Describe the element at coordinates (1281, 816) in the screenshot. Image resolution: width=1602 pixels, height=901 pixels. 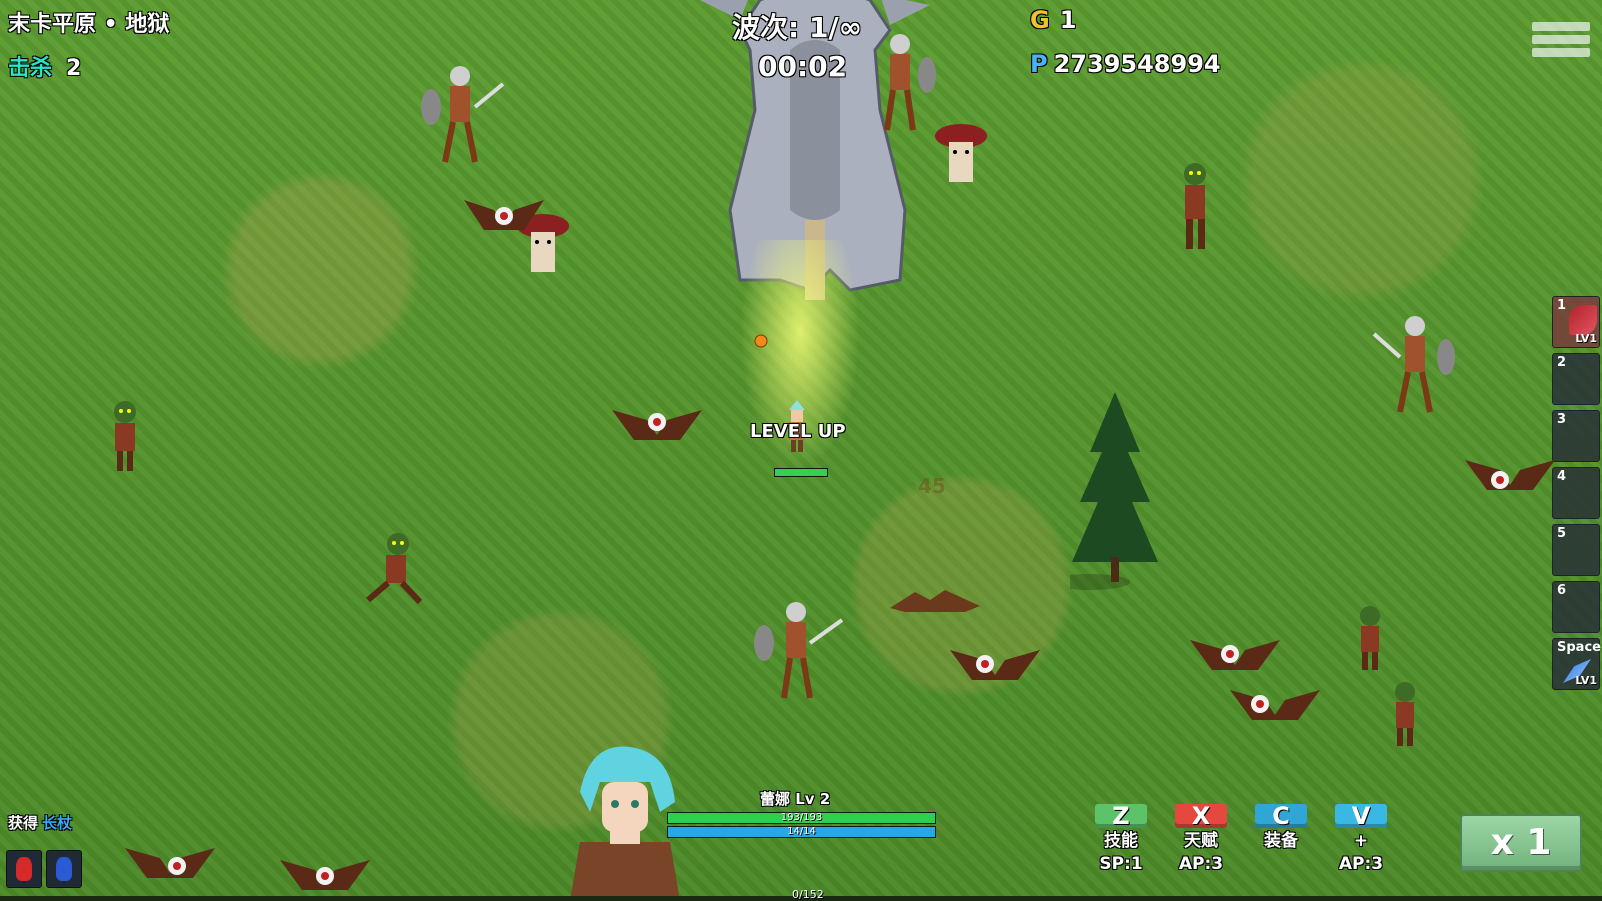
I see `key-c: C` at that location.